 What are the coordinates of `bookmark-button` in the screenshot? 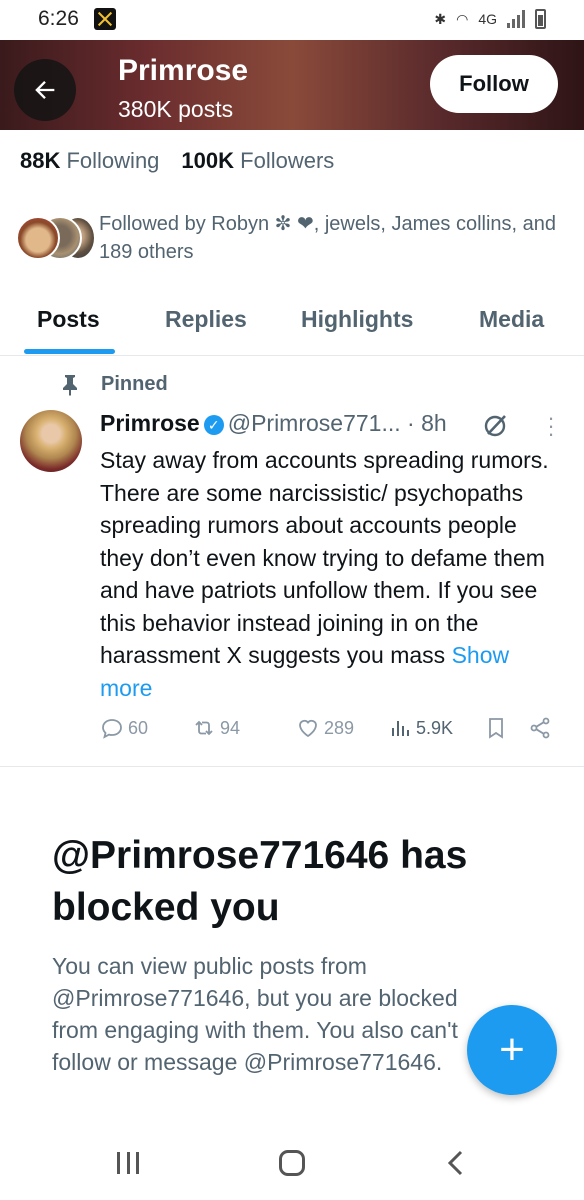 It's located at (496, 728).